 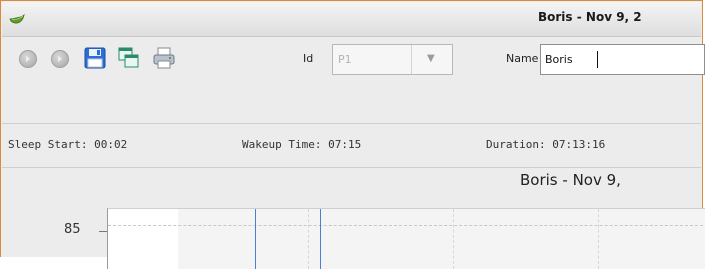 I want to click on title-bar: Boris - Nov 9, 2, so click(x=351, y=19).